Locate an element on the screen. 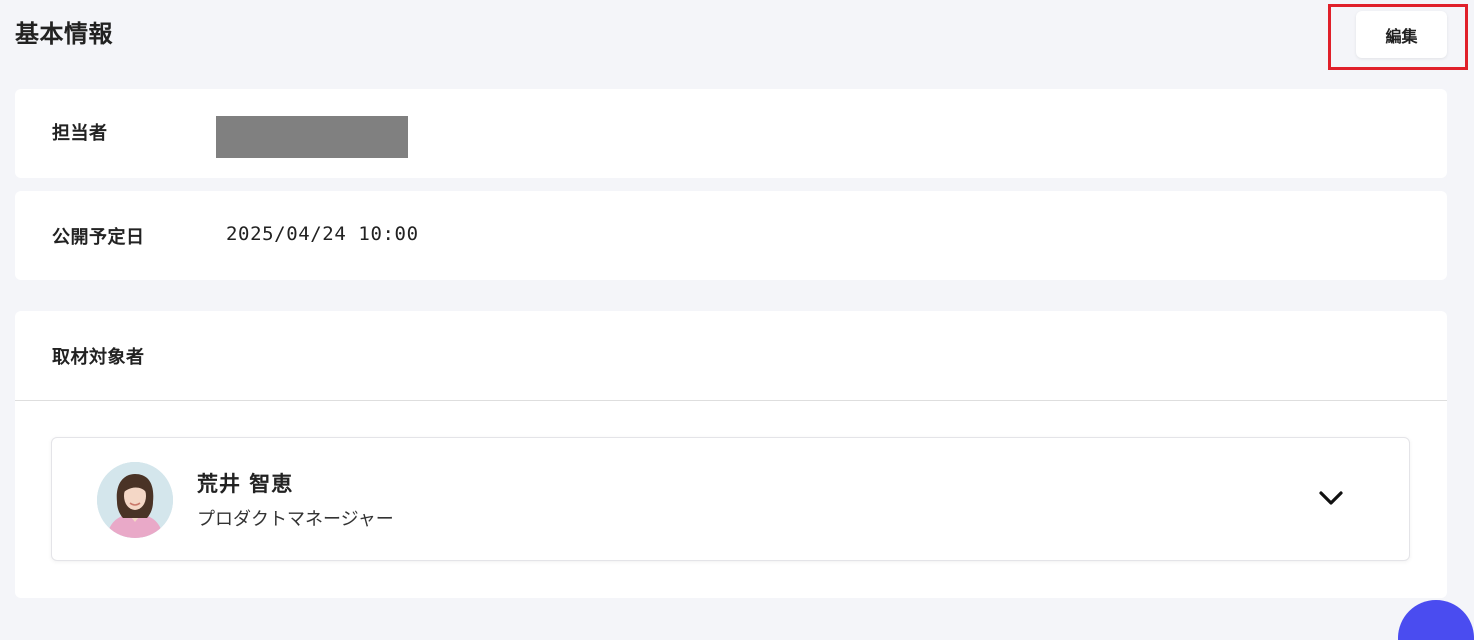 The width and height of the screenshot is (1474, 640). publish-date-card: 公開予定日 2025/04/24 10:00 is located at coordinates (731, 235).